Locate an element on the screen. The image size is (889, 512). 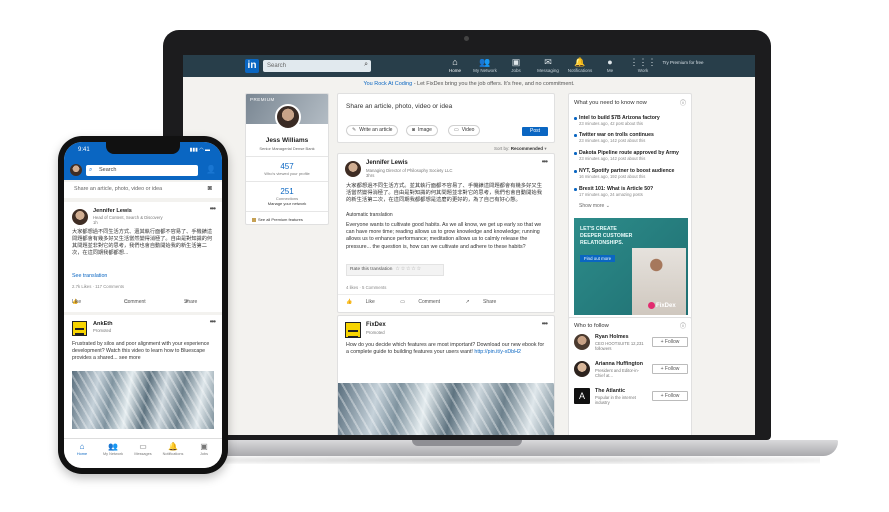
search-icon: ⌕ is located at coordinates (366, 65).